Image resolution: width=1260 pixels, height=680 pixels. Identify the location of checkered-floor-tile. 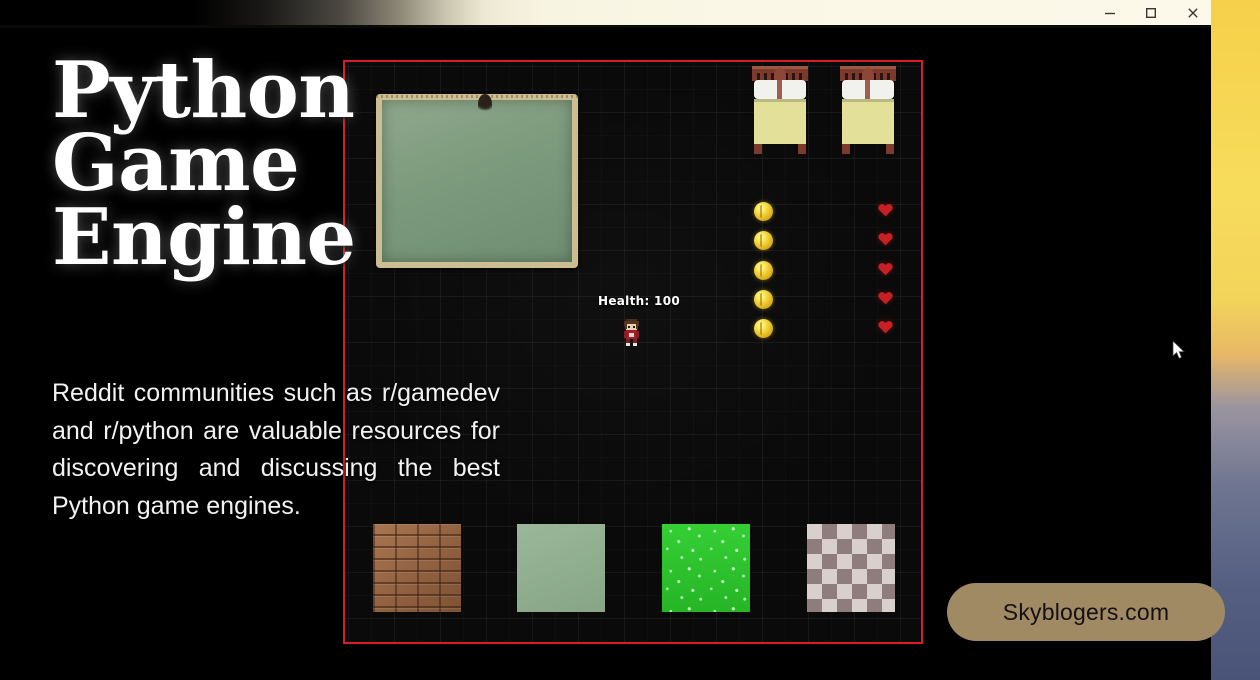
(851, 568).